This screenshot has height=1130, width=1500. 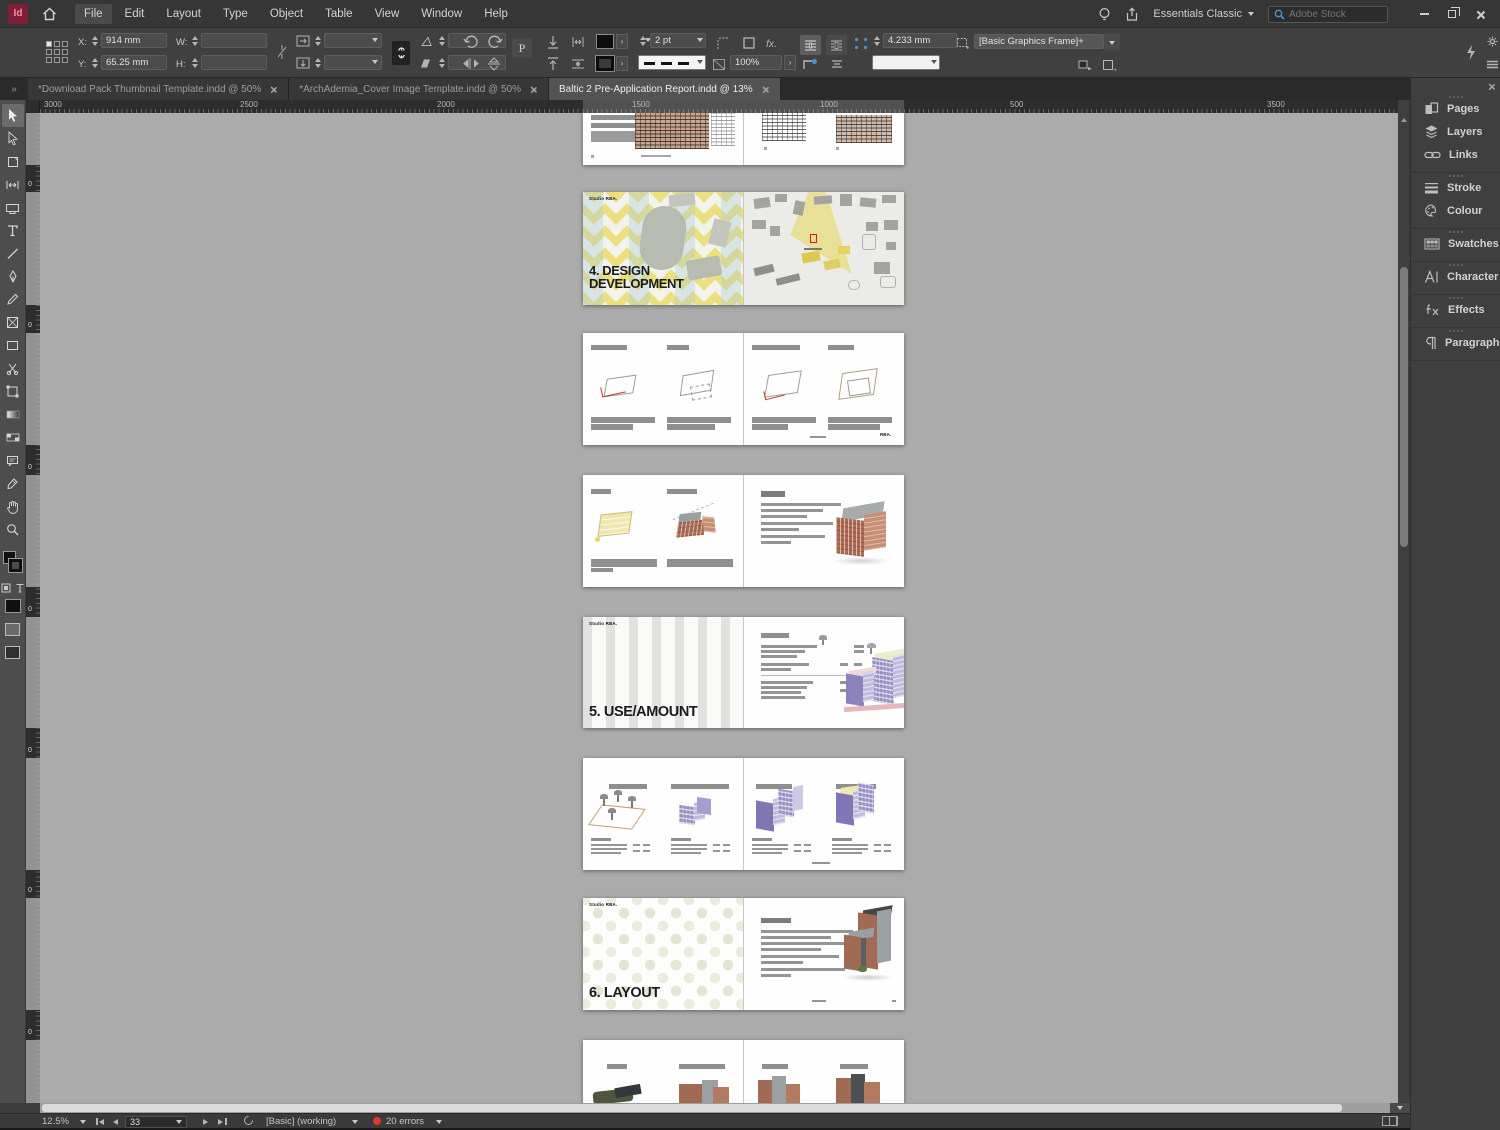 I want to click on menu-help: Help, so click(x=496, y=14).